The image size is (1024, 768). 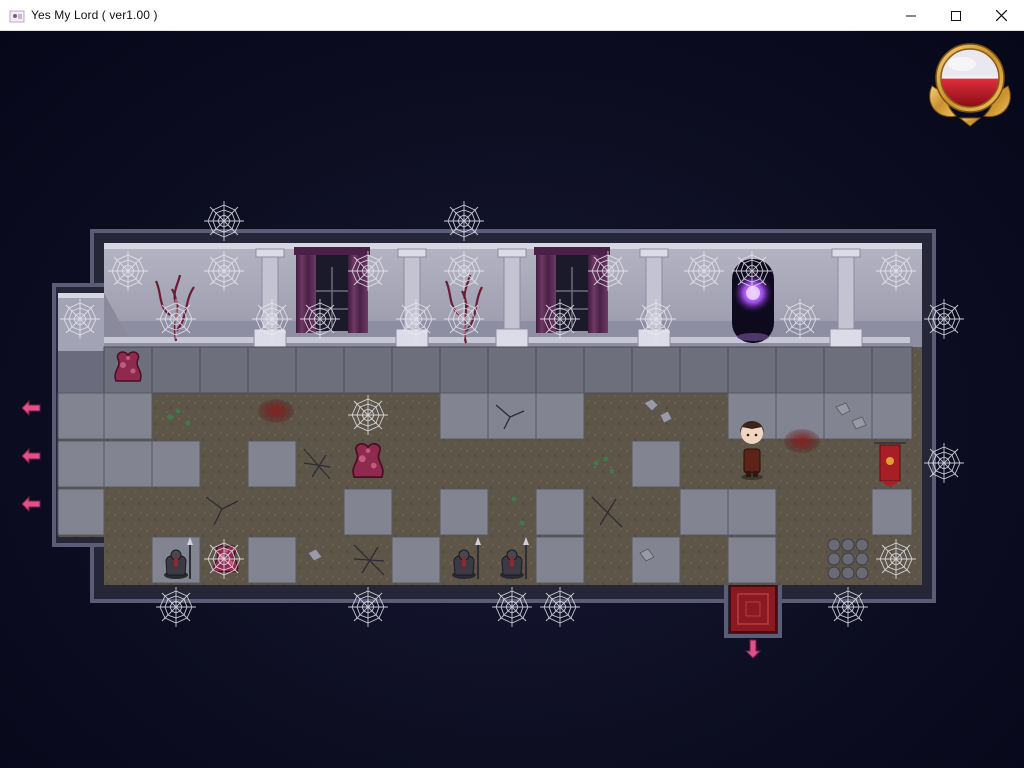 I want to click on window-title: Yes My Lord ( ver1.00 ), so click(x=94, y=15).